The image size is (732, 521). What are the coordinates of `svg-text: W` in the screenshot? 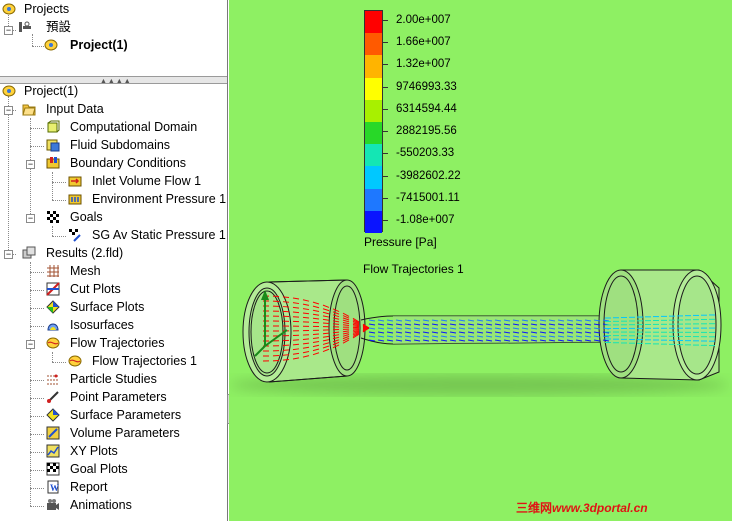 It's located at (54, 488).